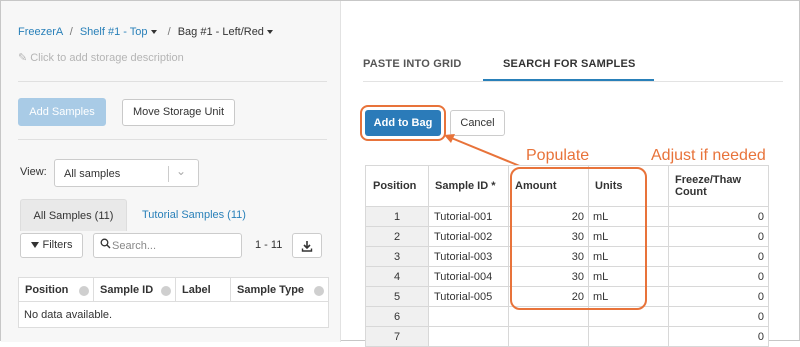 Image resolution: width=800 pixels, height=347 pixels. Describe the element at coordinates (468, 236) in the screenshot. I see `grid-cell-sample-id: Tutorial-002` at that location.